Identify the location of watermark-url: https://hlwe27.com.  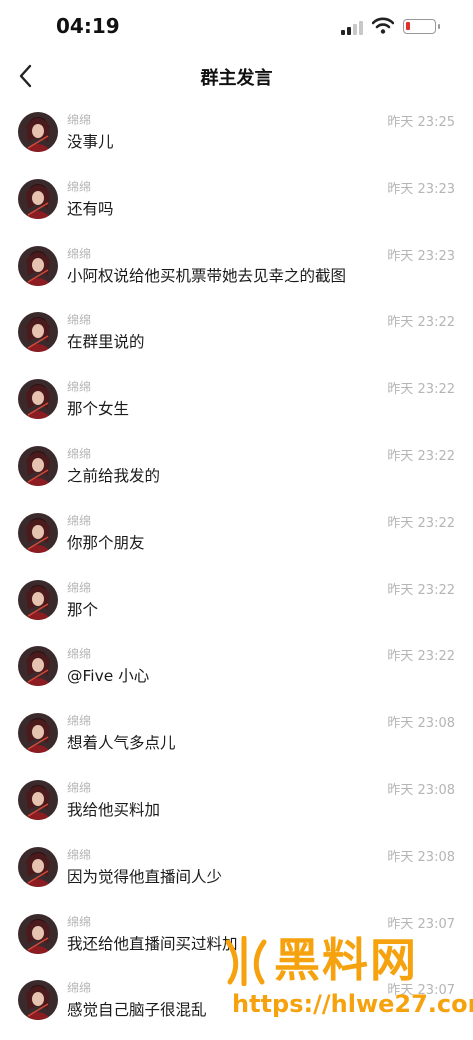
(352, 1004).